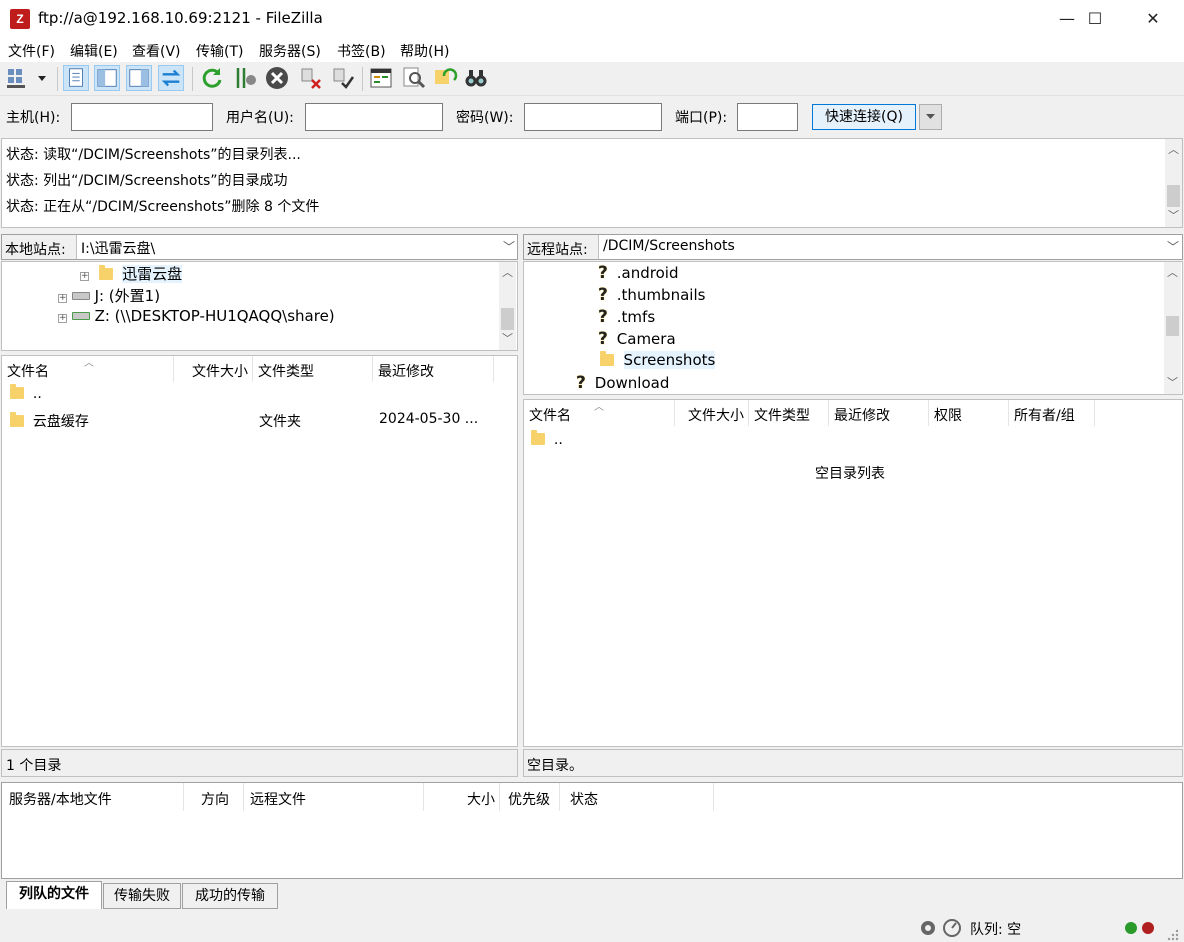 The height and width of the screenshot is (942, 1184). I want to click on local-site-label: 本地站点:, so click(35, 250).